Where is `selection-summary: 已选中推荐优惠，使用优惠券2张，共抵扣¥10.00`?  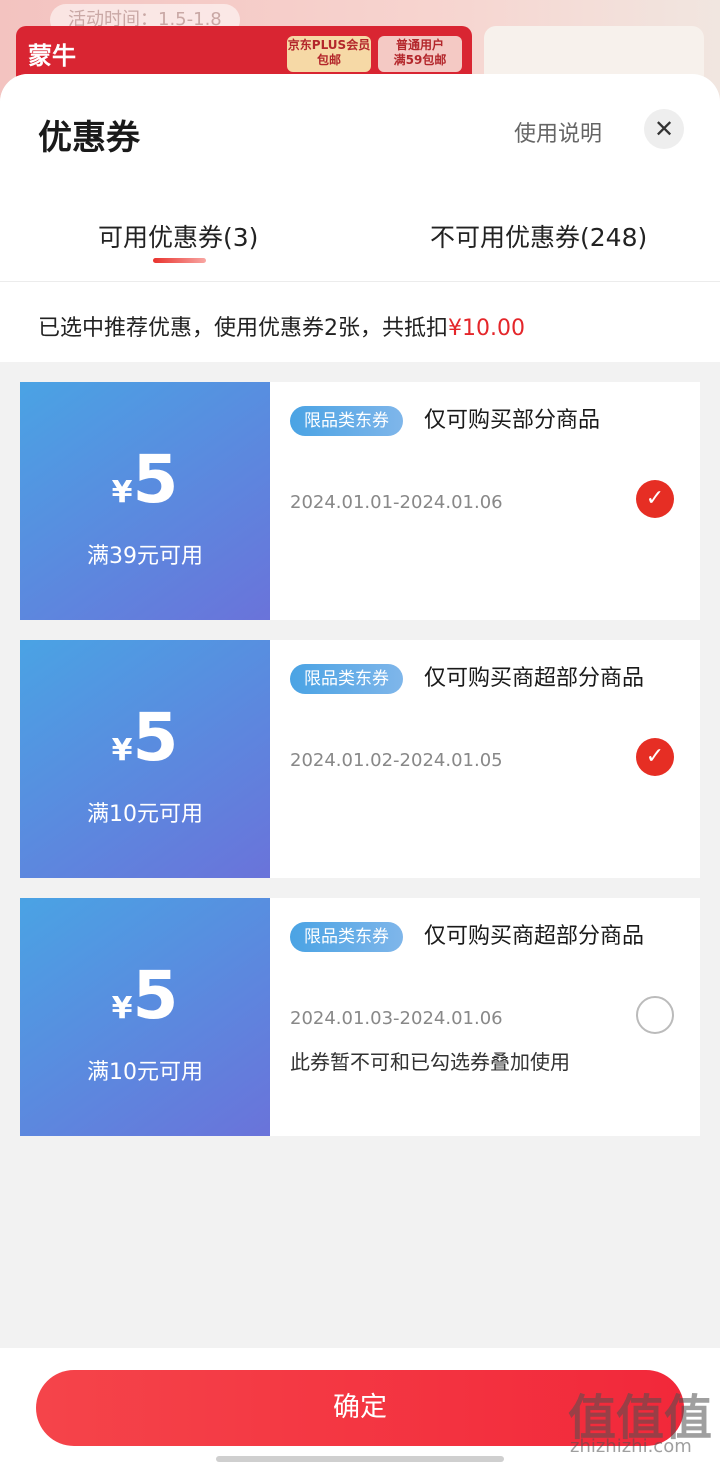 selection-summary: 已选中推荐优惠，使用优惠券2张，共抵扣¥10.00 is located at coordinates (281, 326).